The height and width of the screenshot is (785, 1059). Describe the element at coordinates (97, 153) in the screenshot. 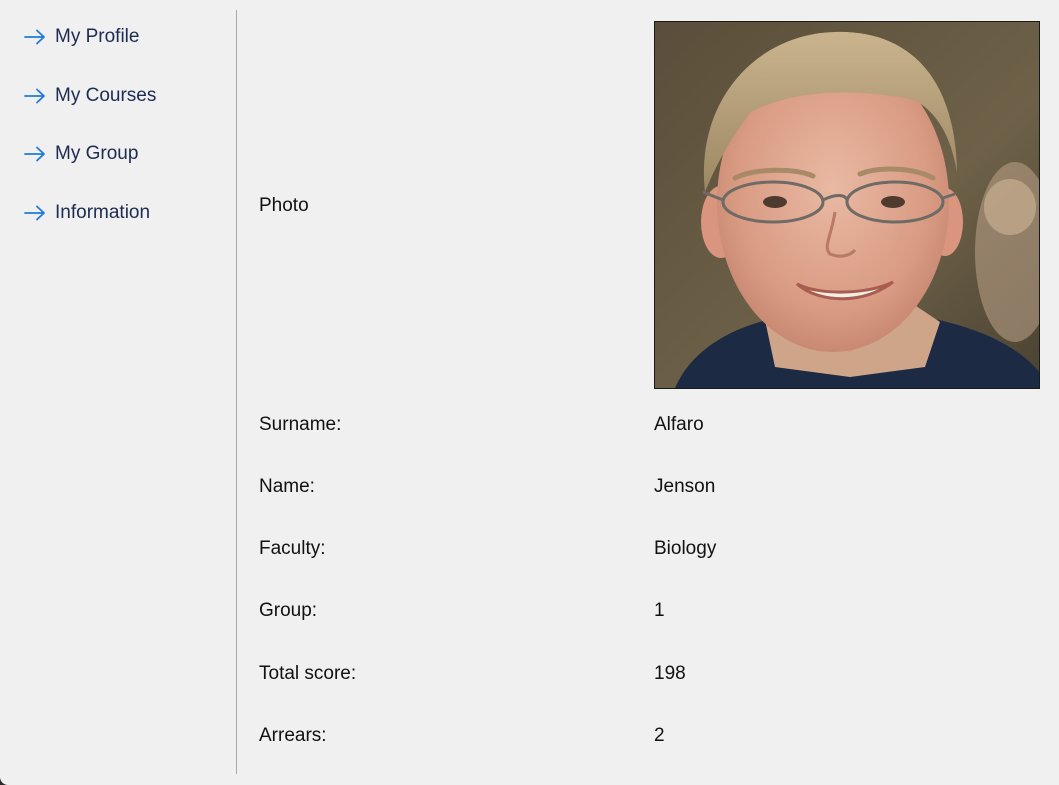

I see `sidebar-item-label: My Group` at that location.